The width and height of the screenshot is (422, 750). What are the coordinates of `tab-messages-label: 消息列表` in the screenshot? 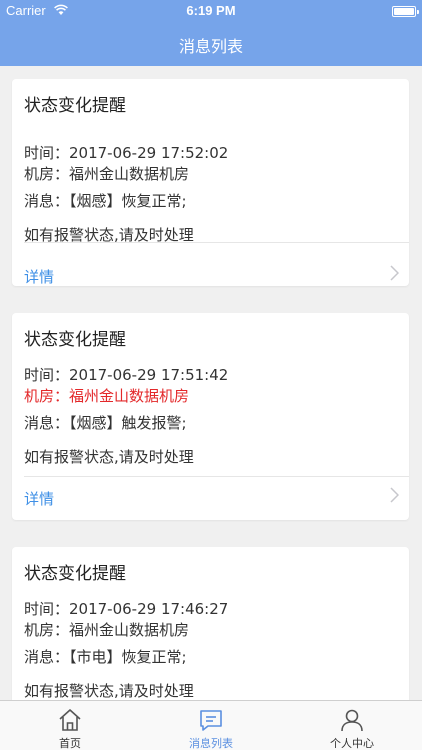 It's located at (211, 743).